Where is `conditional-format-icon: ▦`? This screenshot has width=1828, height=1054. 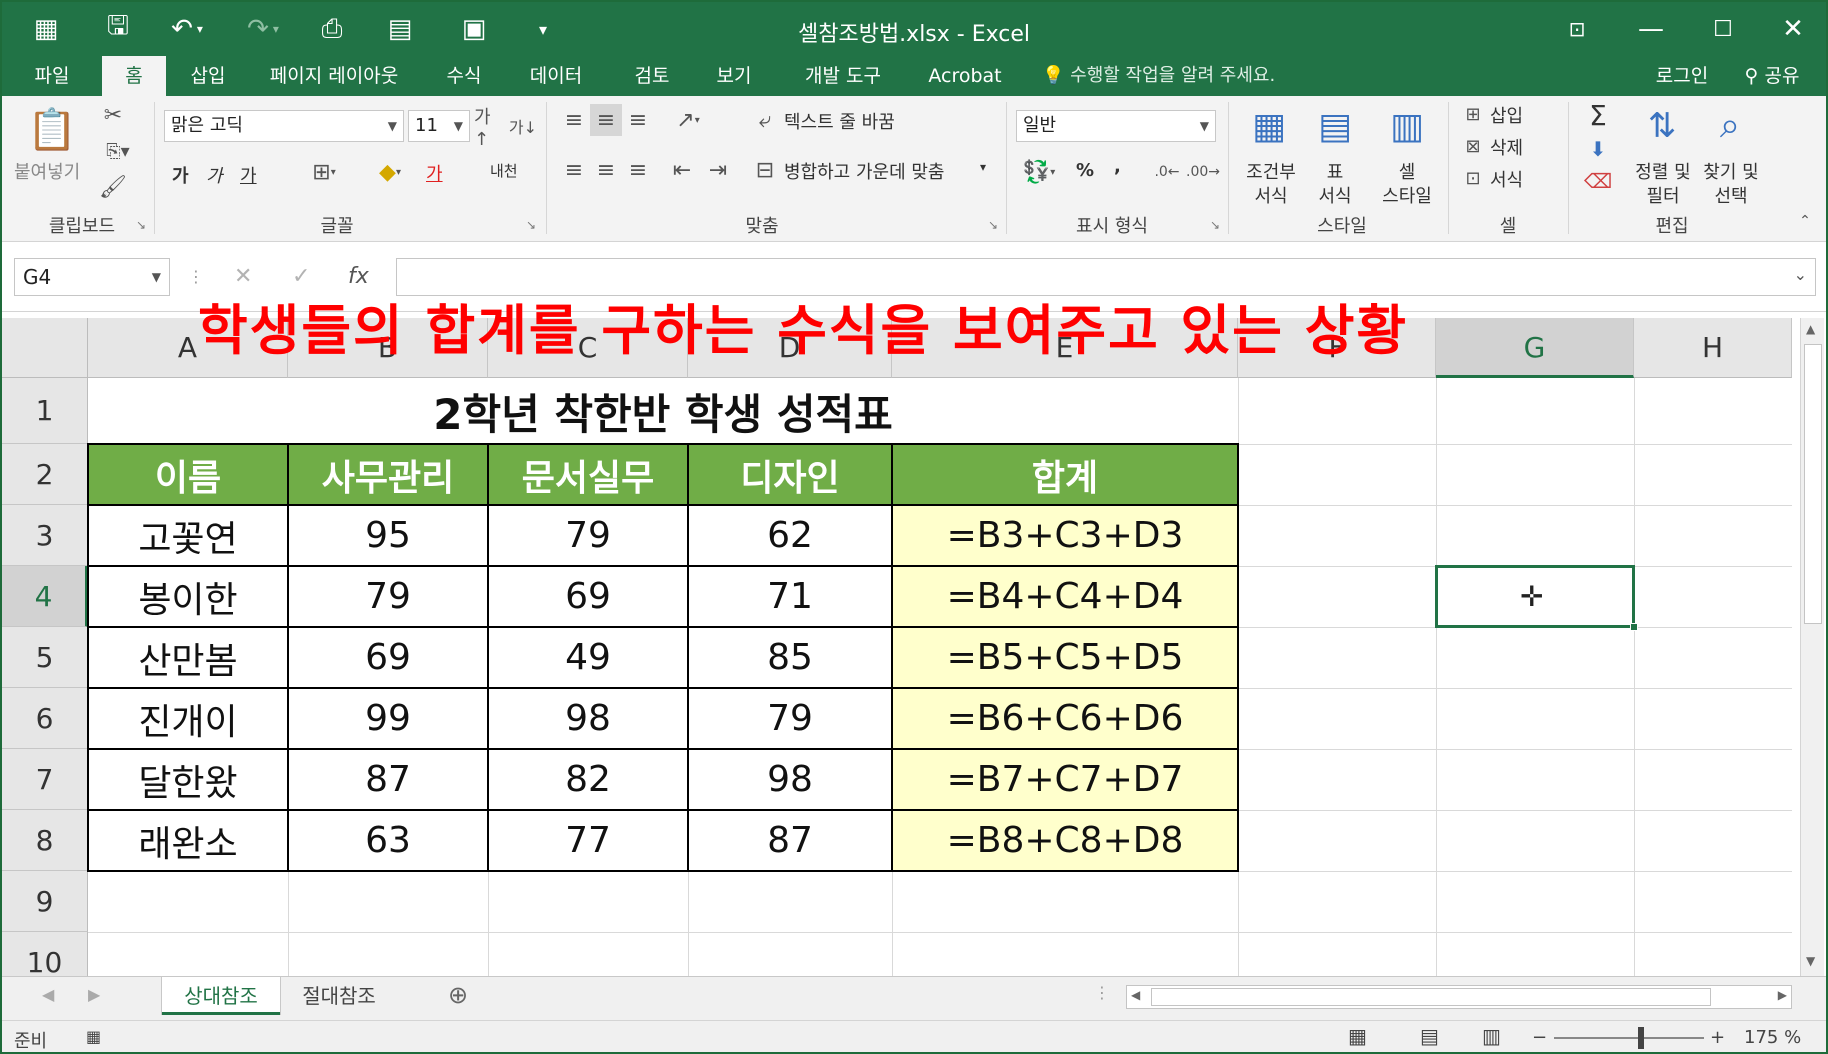 conditional-format-icon: ▦ is located at coordinates (1269, 126).